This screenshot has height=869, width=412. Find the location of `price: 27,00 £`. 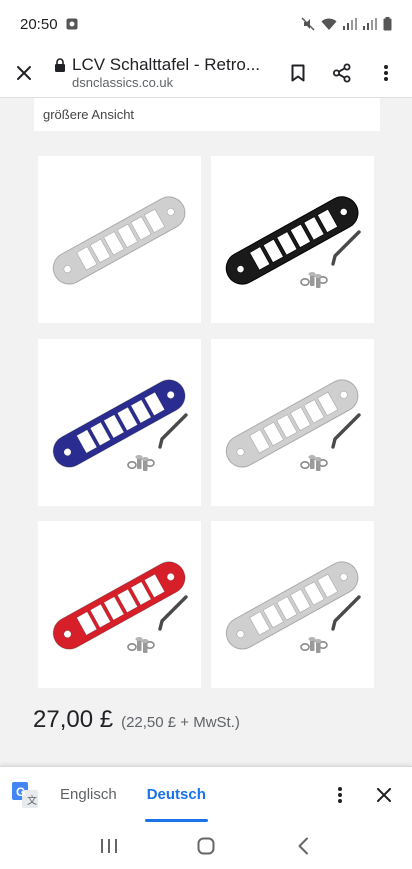

price: 27,00 £ is located at coordinates (73, 719).